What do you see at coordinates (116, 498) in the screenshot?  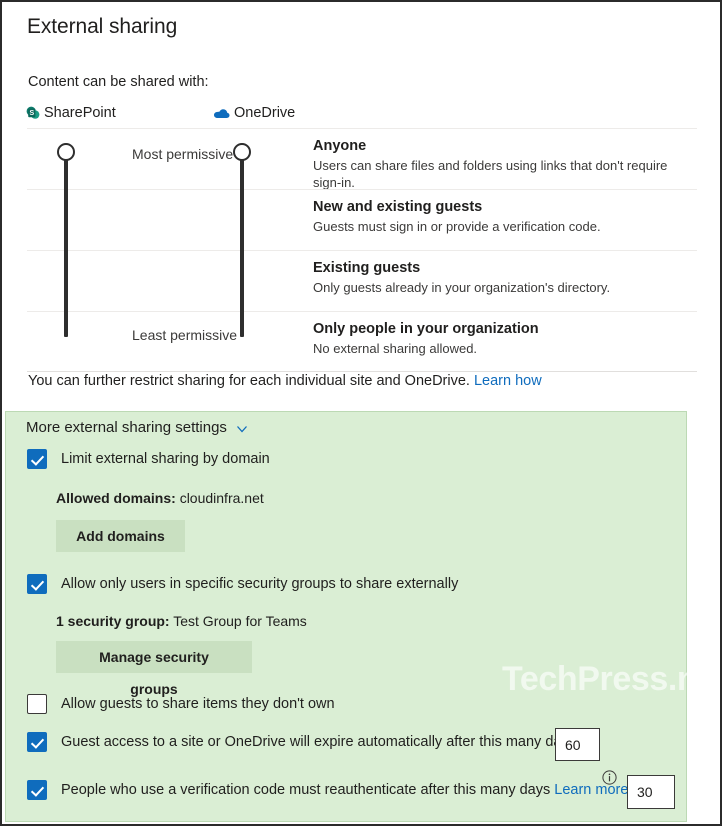 I see `allowed-domains-label: Allowed domains:` at bounding box center [116, 498].